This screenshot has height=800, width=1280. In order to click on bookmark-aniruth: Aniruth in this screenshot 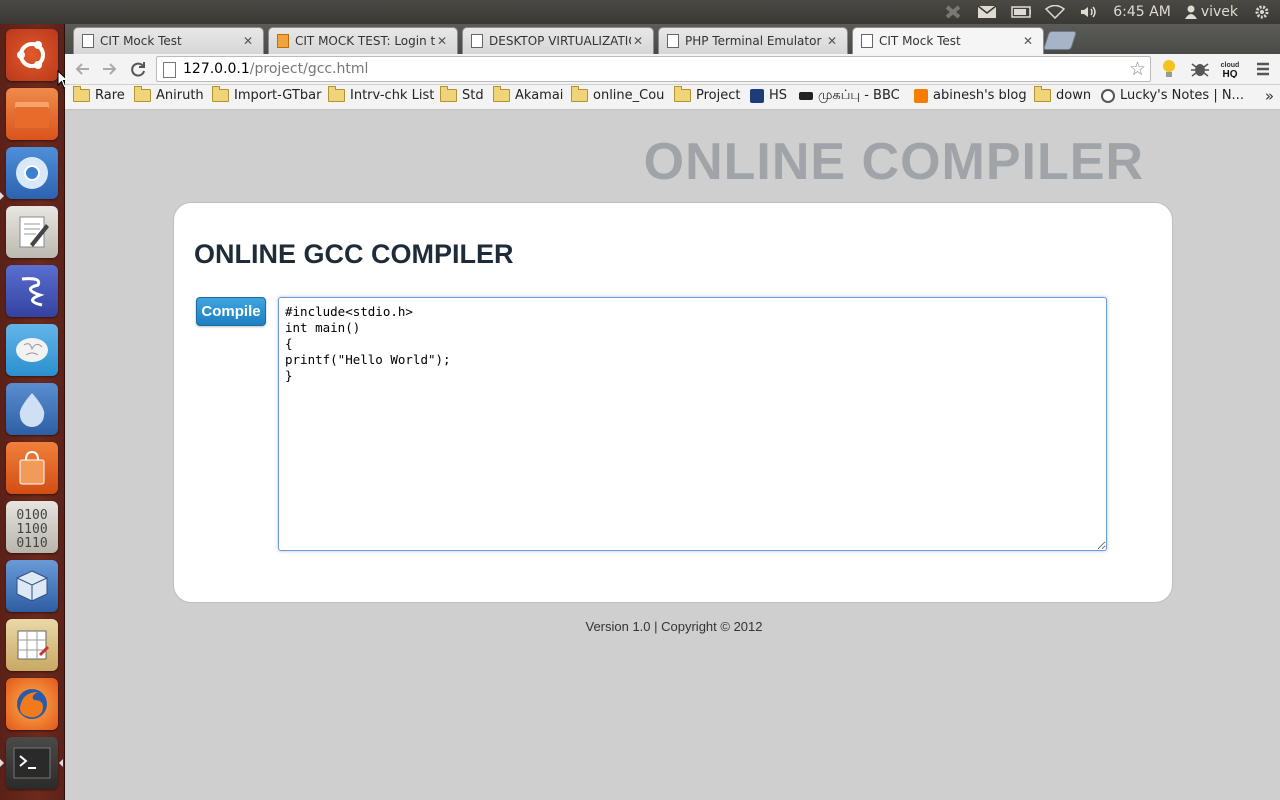, I will do `click(169, 94)`.